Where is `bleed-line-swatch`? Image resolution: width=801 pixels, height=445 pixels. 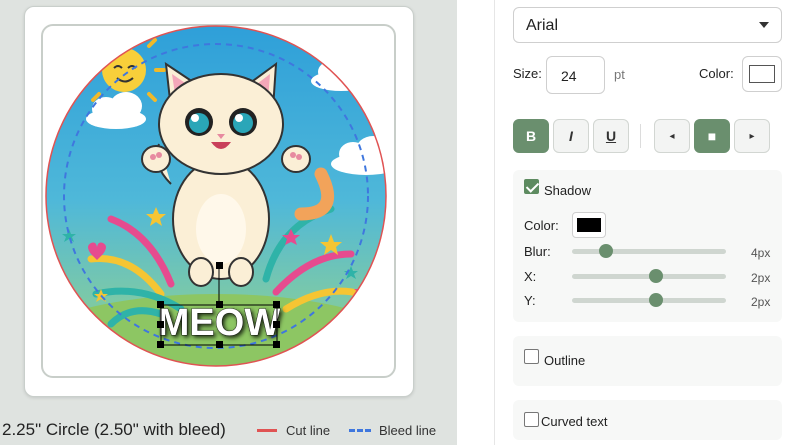
bleed-line-swatch is located at coordinates (360, 430).